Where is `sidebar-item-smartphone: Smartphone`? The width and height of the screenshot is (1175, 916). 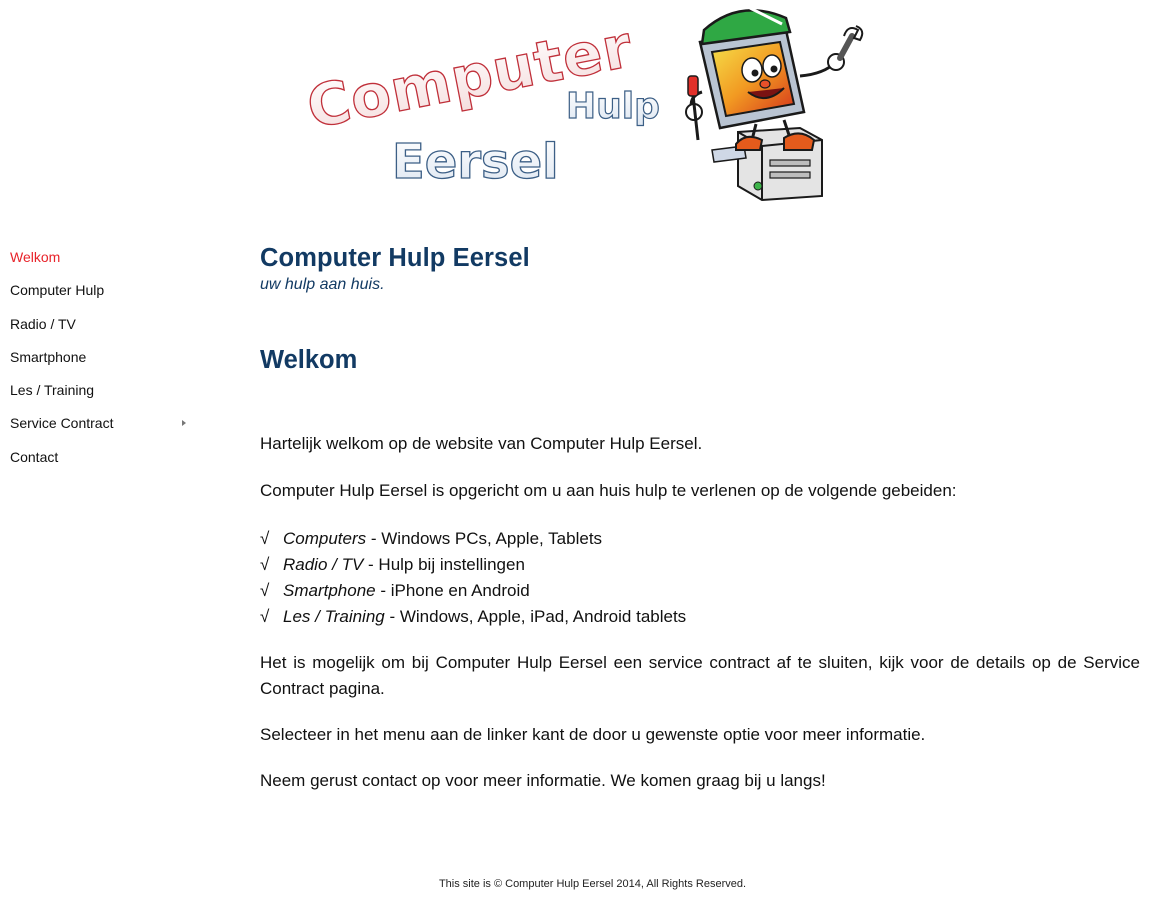 sidebar-item-smartphone: Smartphone is located at coordinates (100, 362).